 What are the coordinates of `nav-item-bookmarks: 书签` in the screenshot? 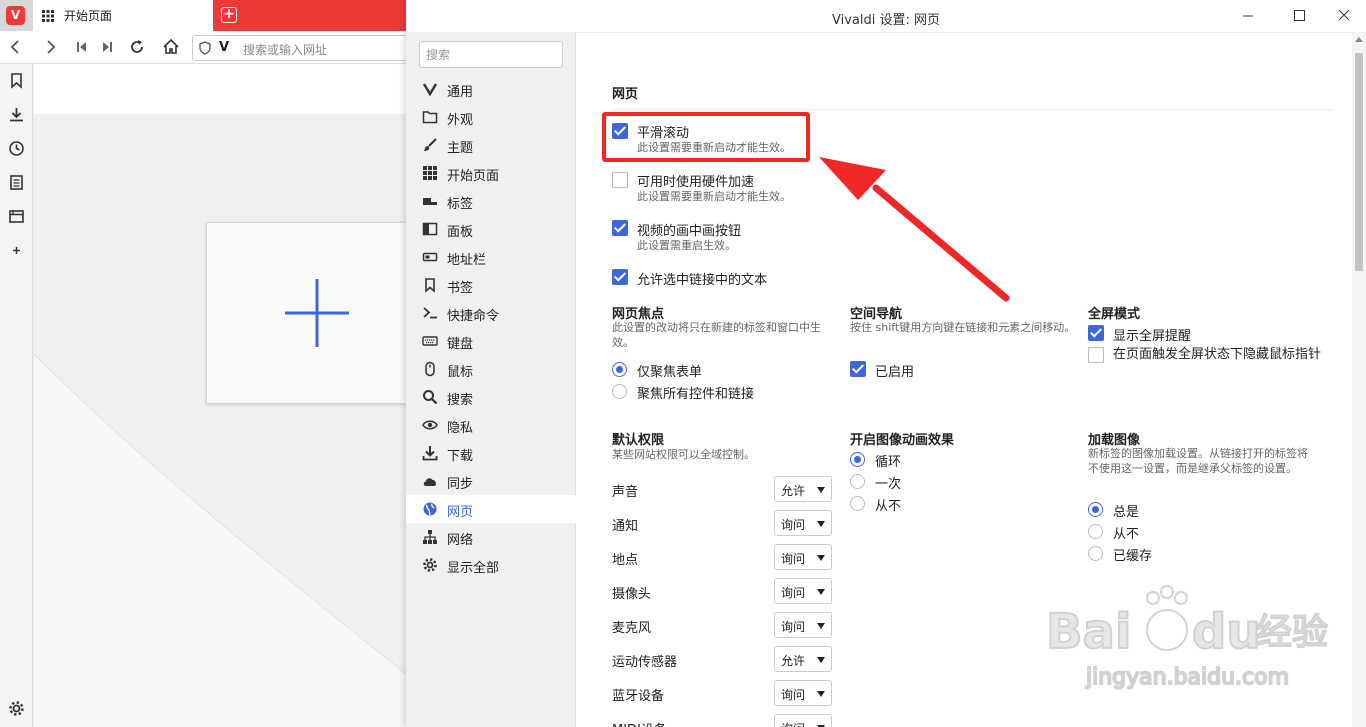 It's located at (491, 285).